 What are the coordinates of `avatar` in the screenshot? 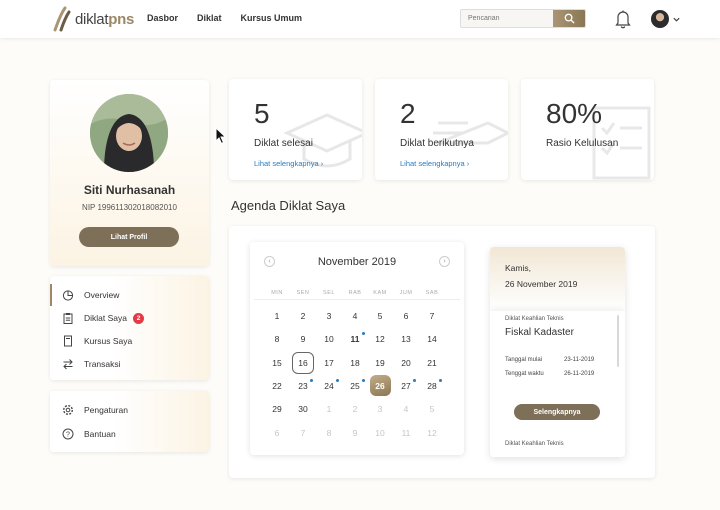 It's located at (660, 19).